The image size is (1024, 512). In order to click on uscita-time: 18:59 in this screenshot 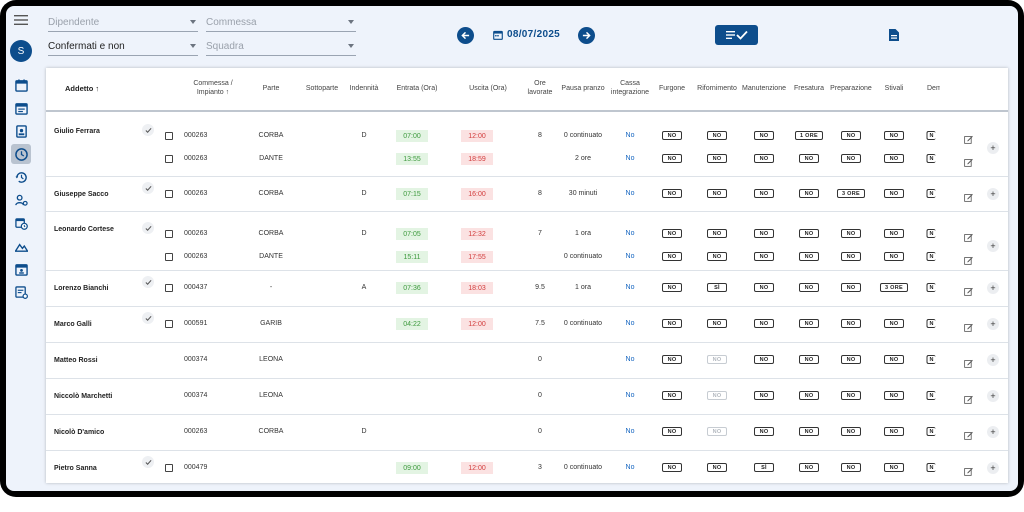, I will do `click(477, 159)`.